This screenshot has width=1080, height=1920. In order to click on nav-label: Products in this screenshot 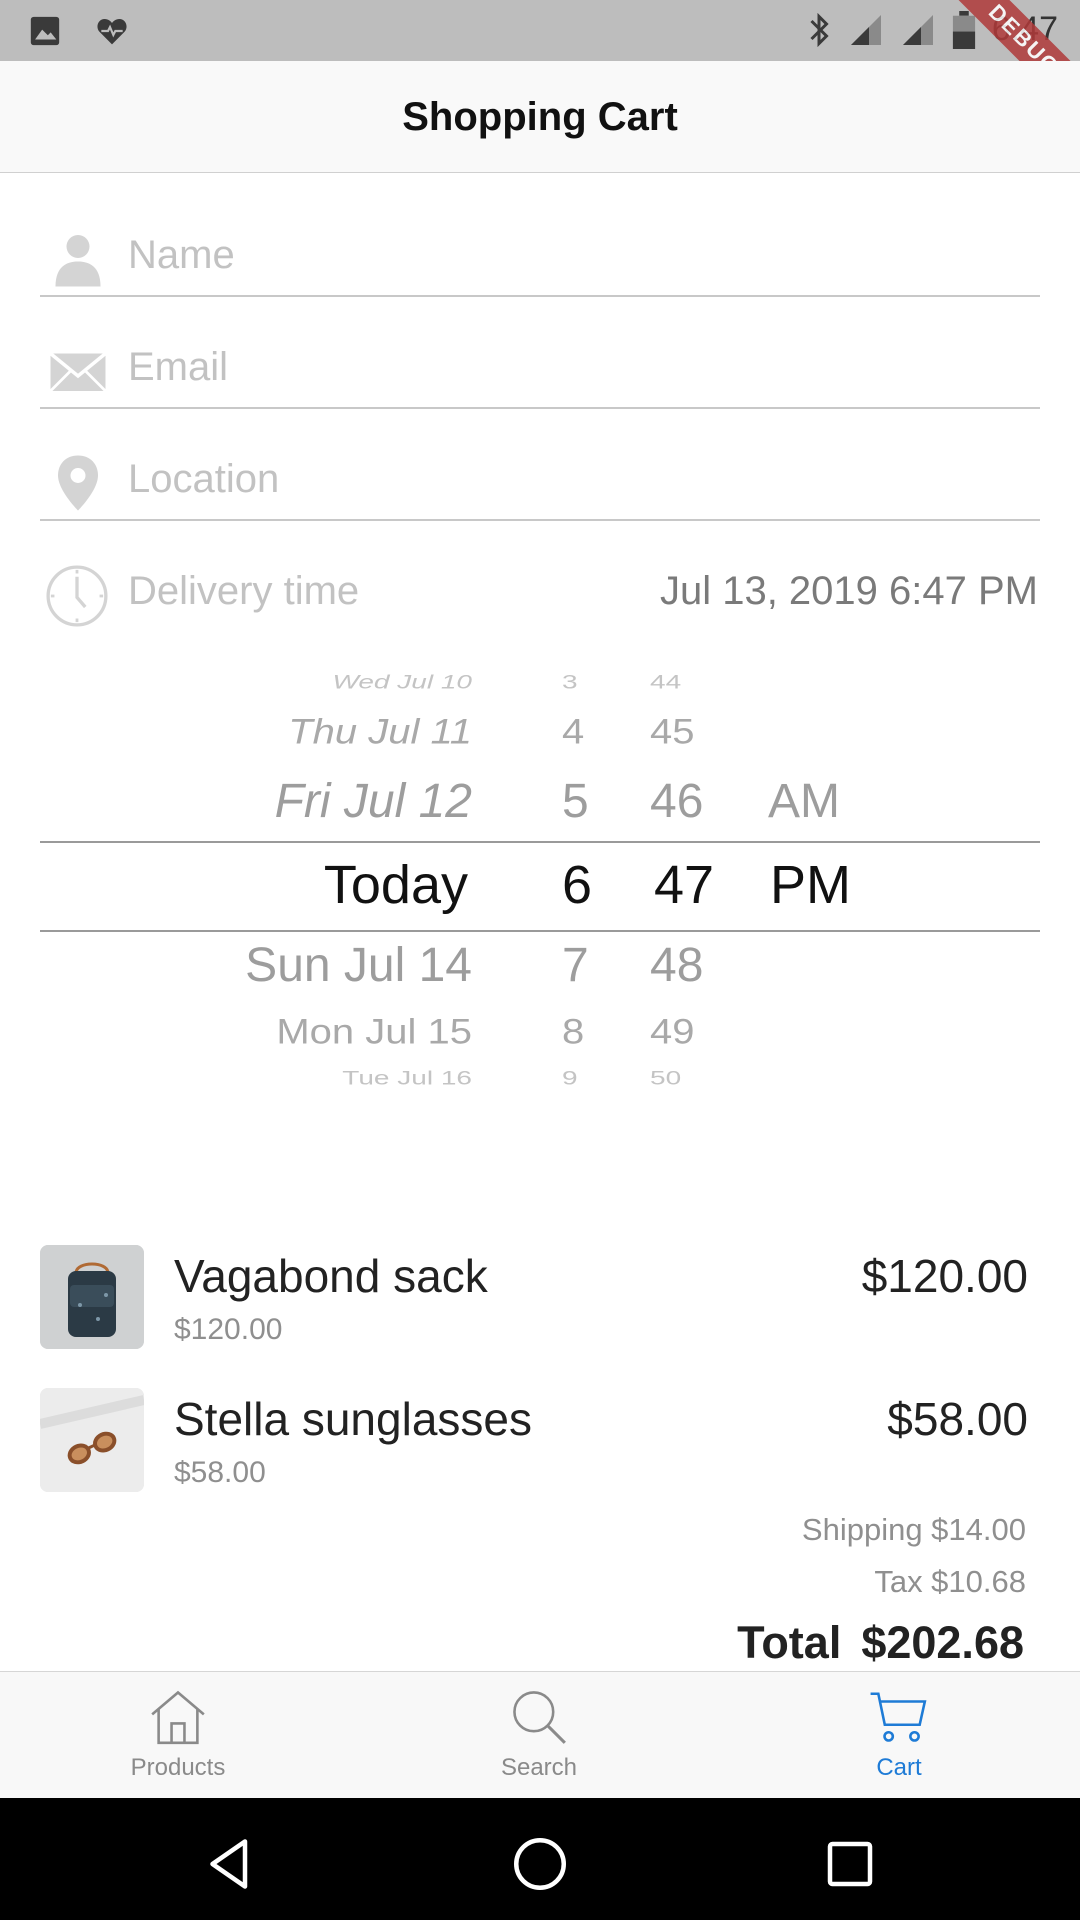, I will do `click(178, 1767)`.